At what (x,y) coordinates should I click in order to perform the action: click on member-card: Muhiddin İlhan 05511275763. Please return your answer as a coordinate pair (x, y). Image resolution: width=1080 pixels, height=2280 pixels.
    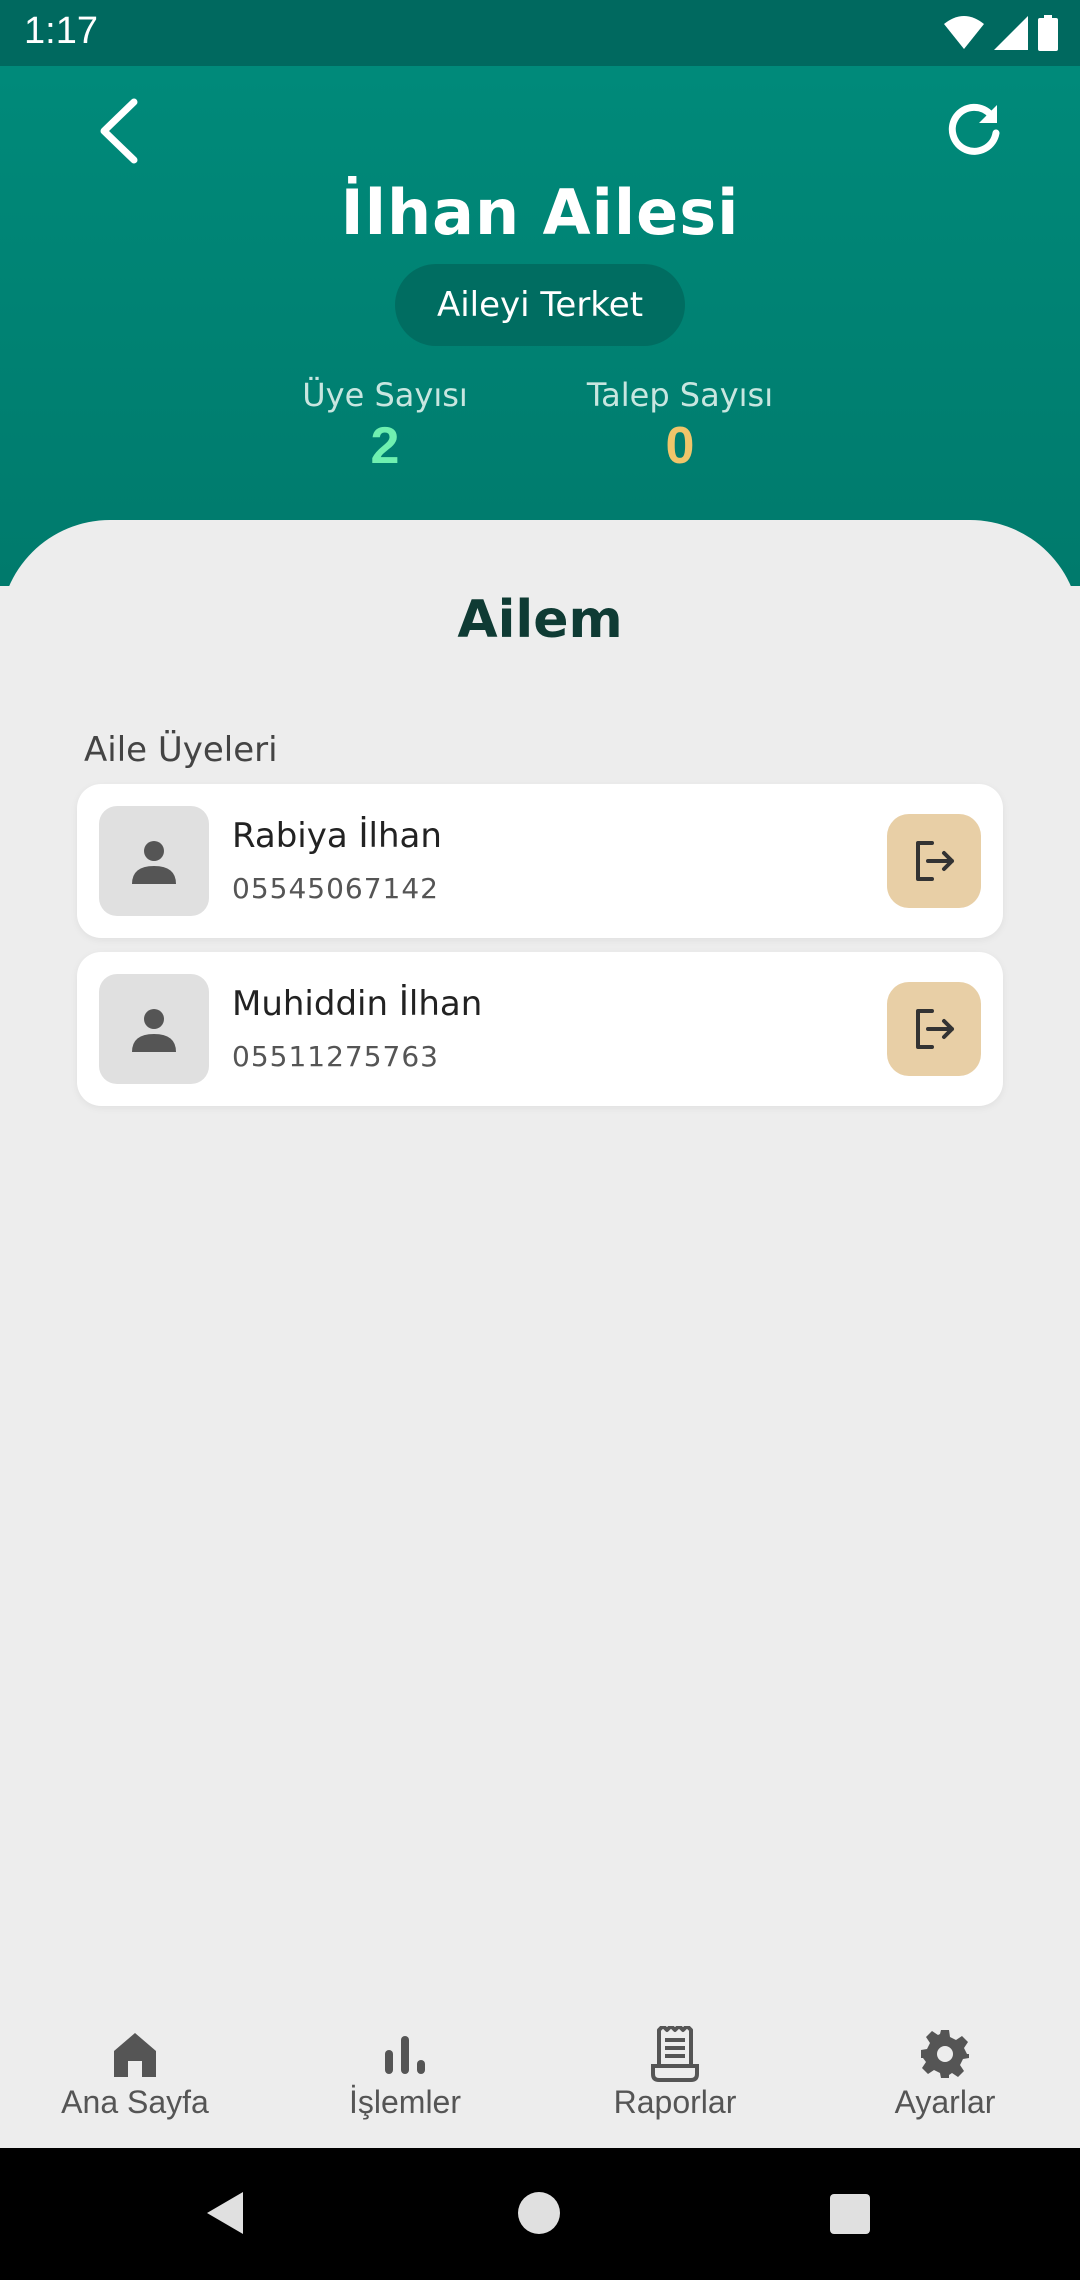
    Looking at the image, I should click on (540, 1029).